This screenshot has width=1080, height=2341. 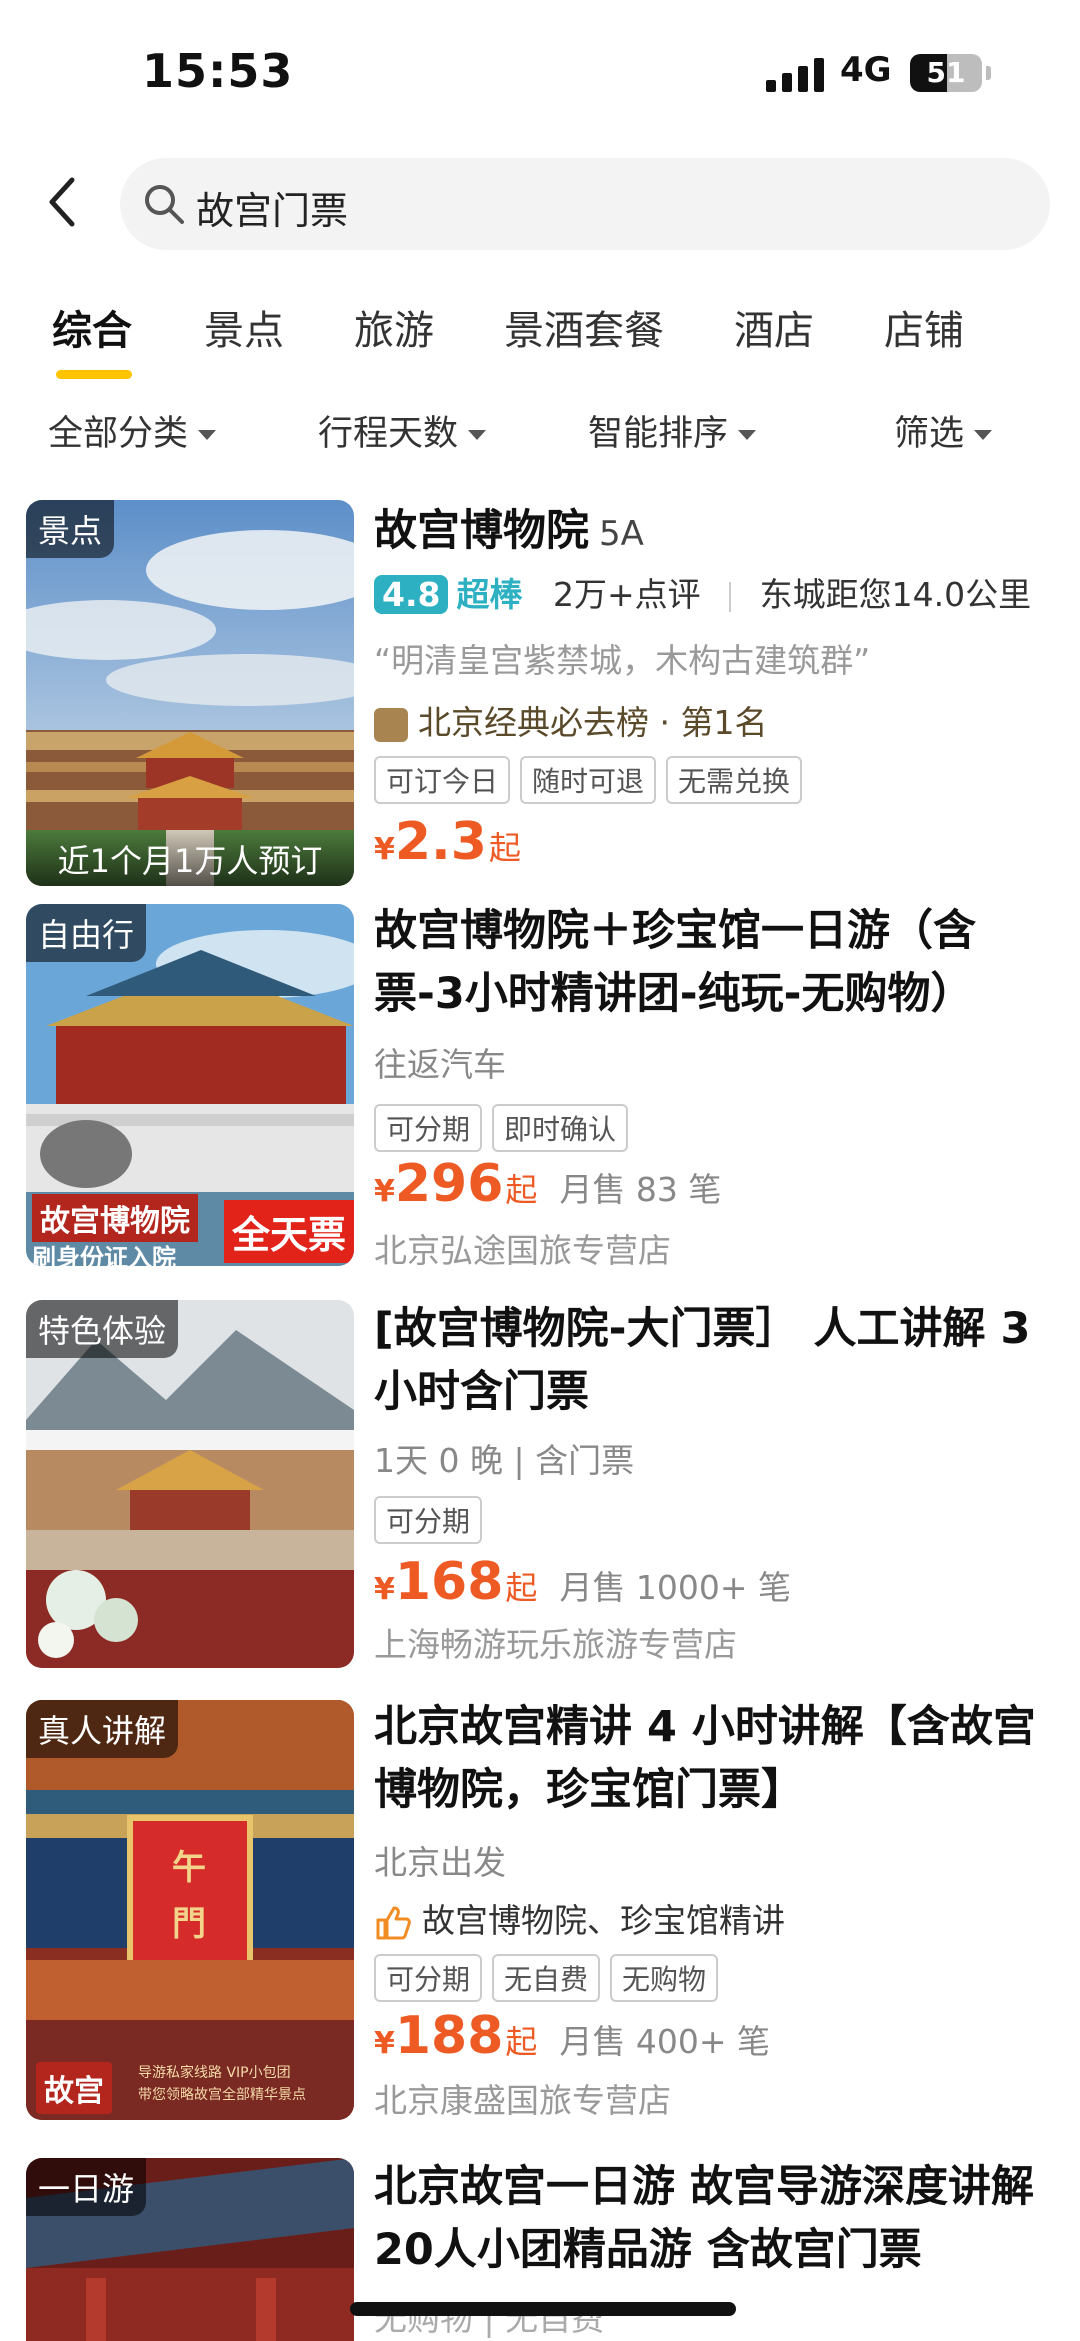 What do you see at coordinates (164, 204) in the screenshot?
I see `search-icon` at bounding box center [164, 204].